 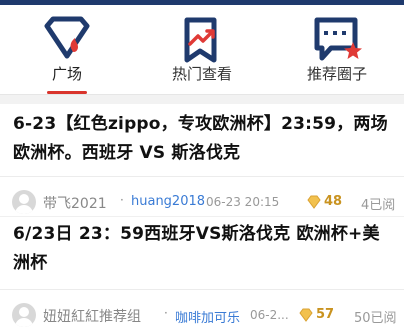 What do you see at coordinates (333, 201) in the screenshot?
I see `score-value: 48` at bounding box center [333, 201].